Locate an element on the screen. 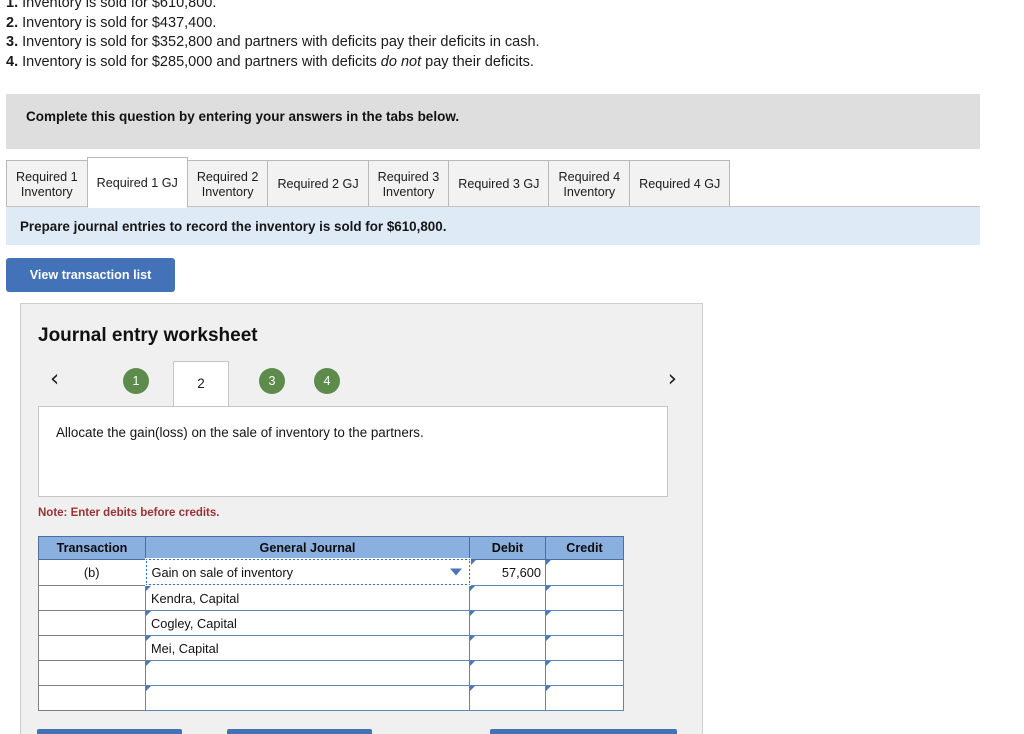 This screenshot has width=1024, height=734. requirement-item: 1. Inventory is sold for $610,800. is located at coordinates (496, 7).